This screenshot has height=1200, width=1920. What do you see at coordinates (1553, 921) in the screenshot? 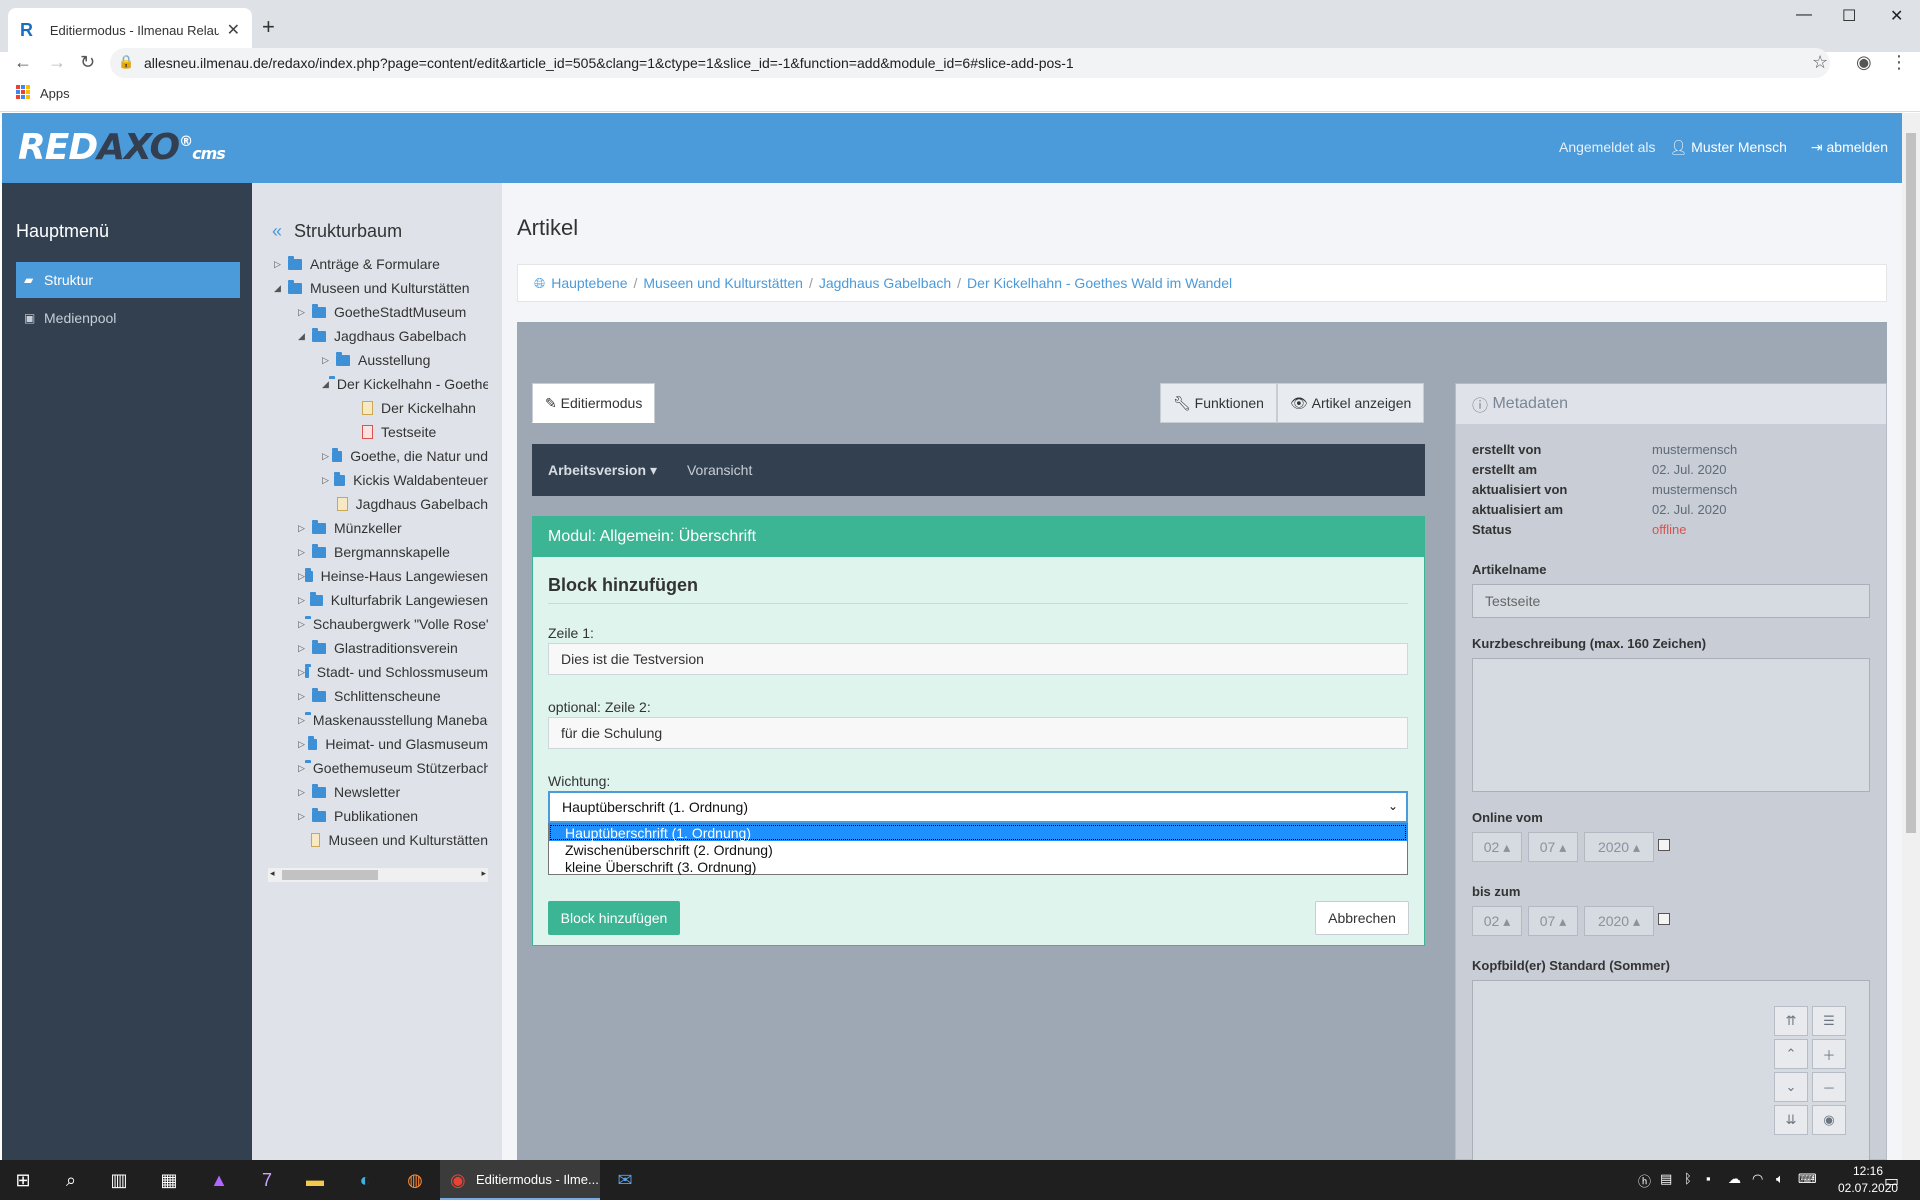
I see `online-to-month: 07 ▴` at bounding box center [1553, 921].